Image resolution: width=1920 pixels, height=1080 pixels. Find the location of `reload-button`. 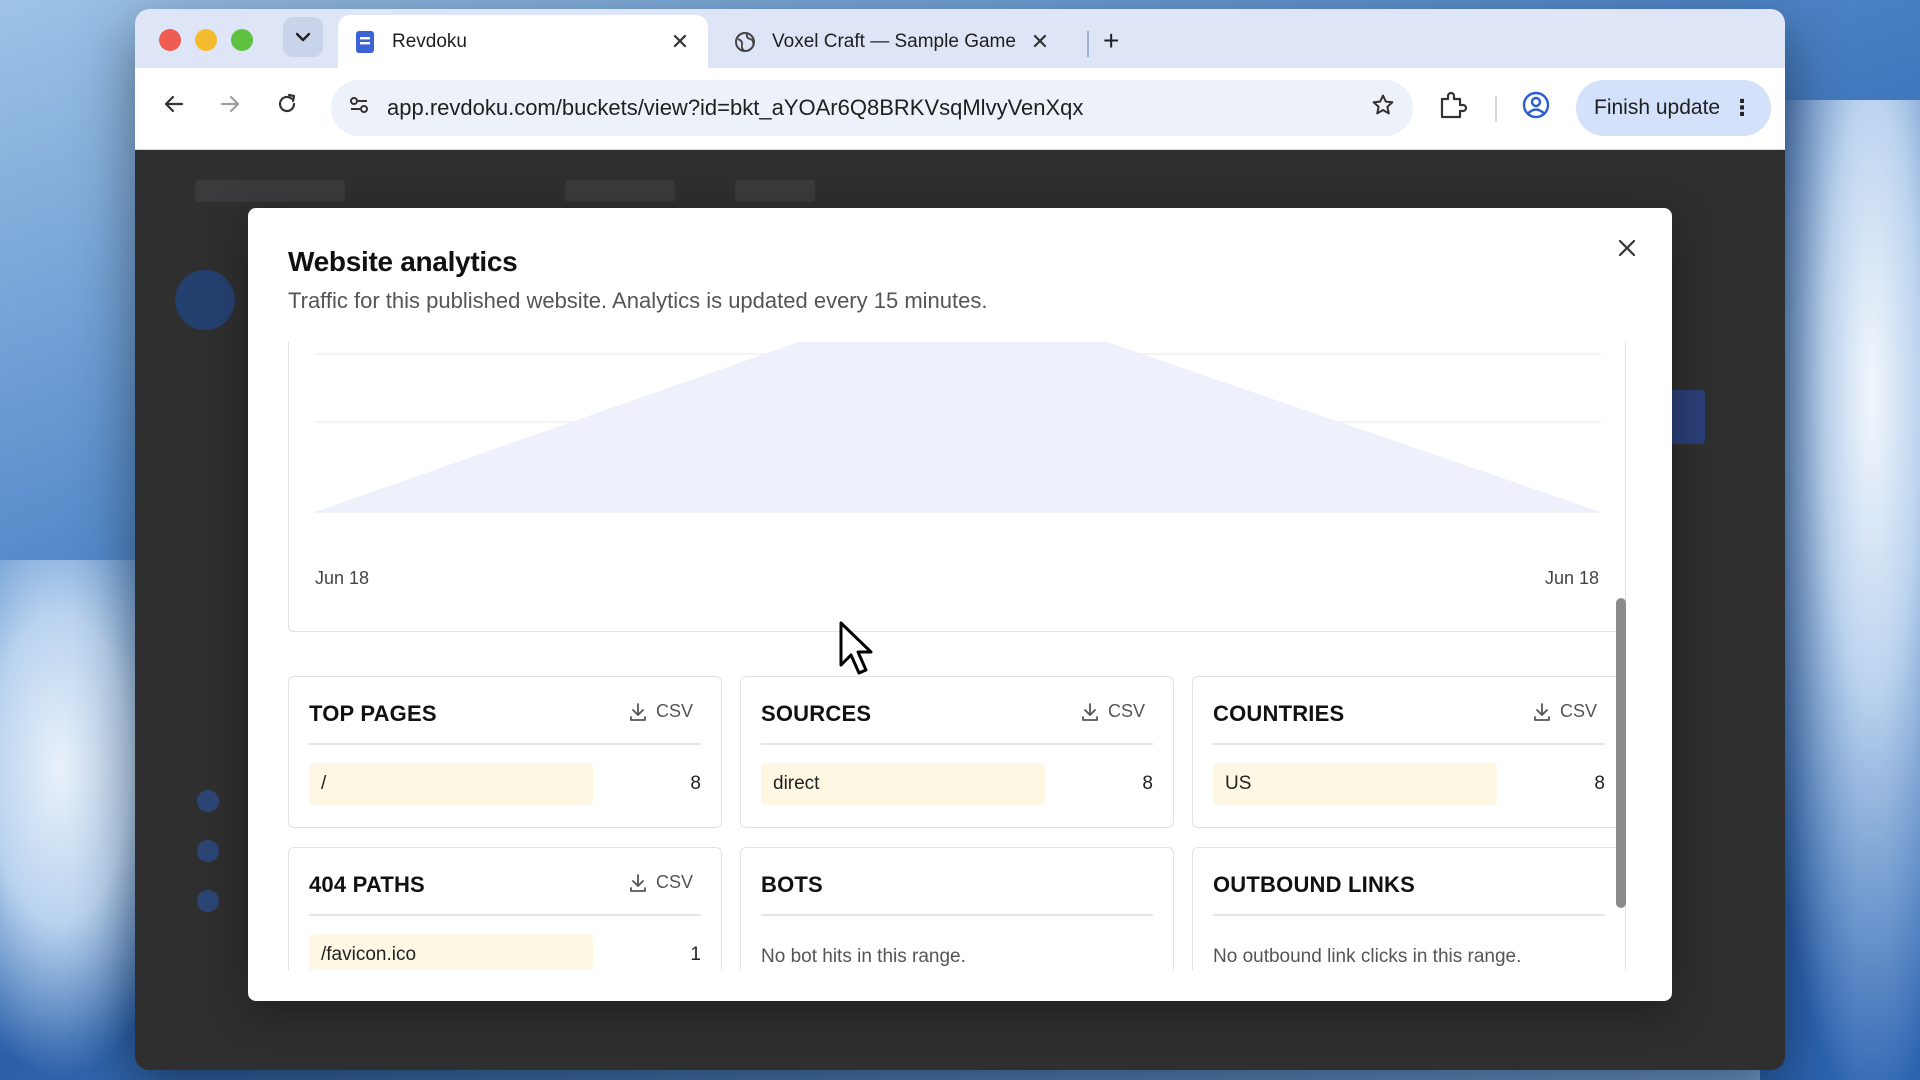

reload-button is located at coordinates (287, 107).